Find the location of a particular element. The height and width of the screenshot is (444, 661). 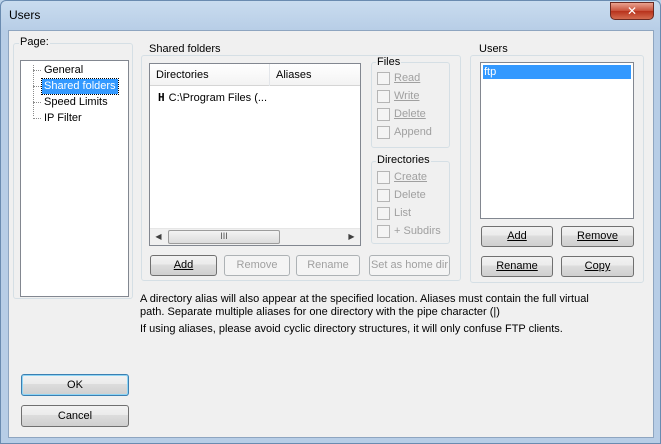

list-checkbox: List is located at coordinates (394, 215).